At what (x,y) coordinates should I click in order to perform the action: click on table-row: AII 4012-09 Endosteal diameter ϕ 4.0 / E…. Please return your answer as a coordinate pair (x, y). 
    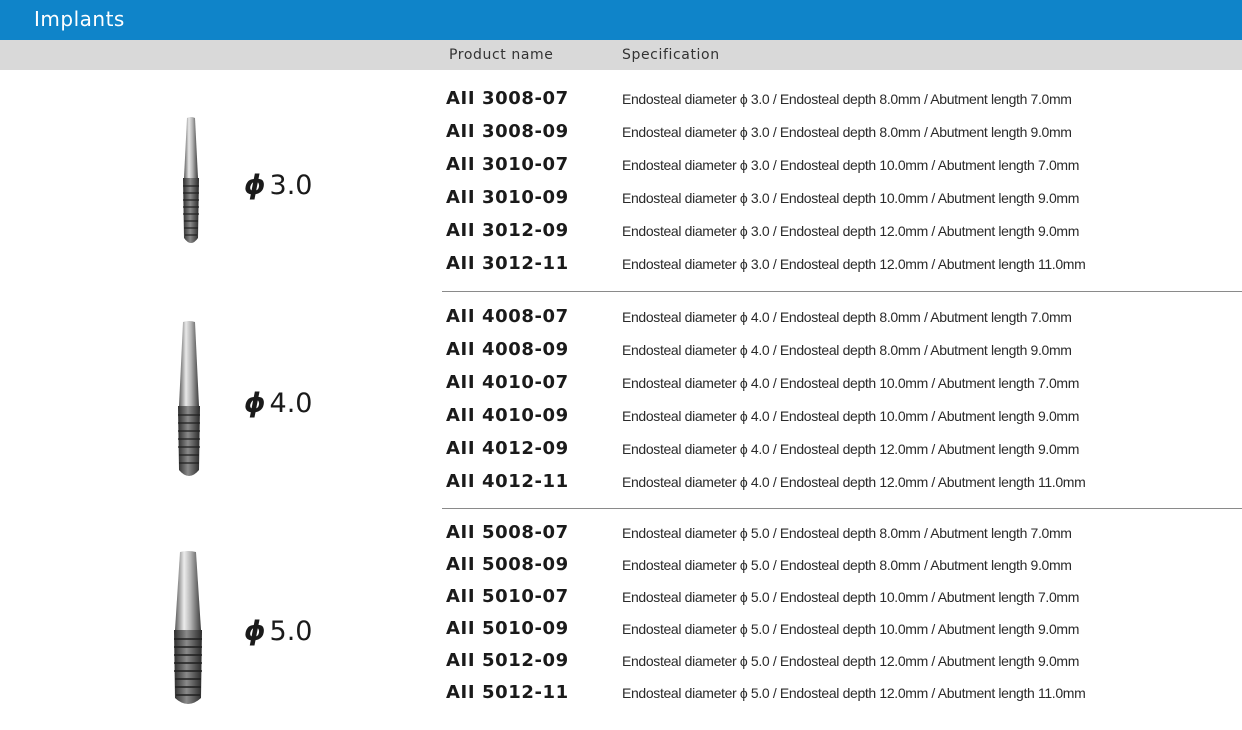
    Looking at the image, I should click on (621, 453).